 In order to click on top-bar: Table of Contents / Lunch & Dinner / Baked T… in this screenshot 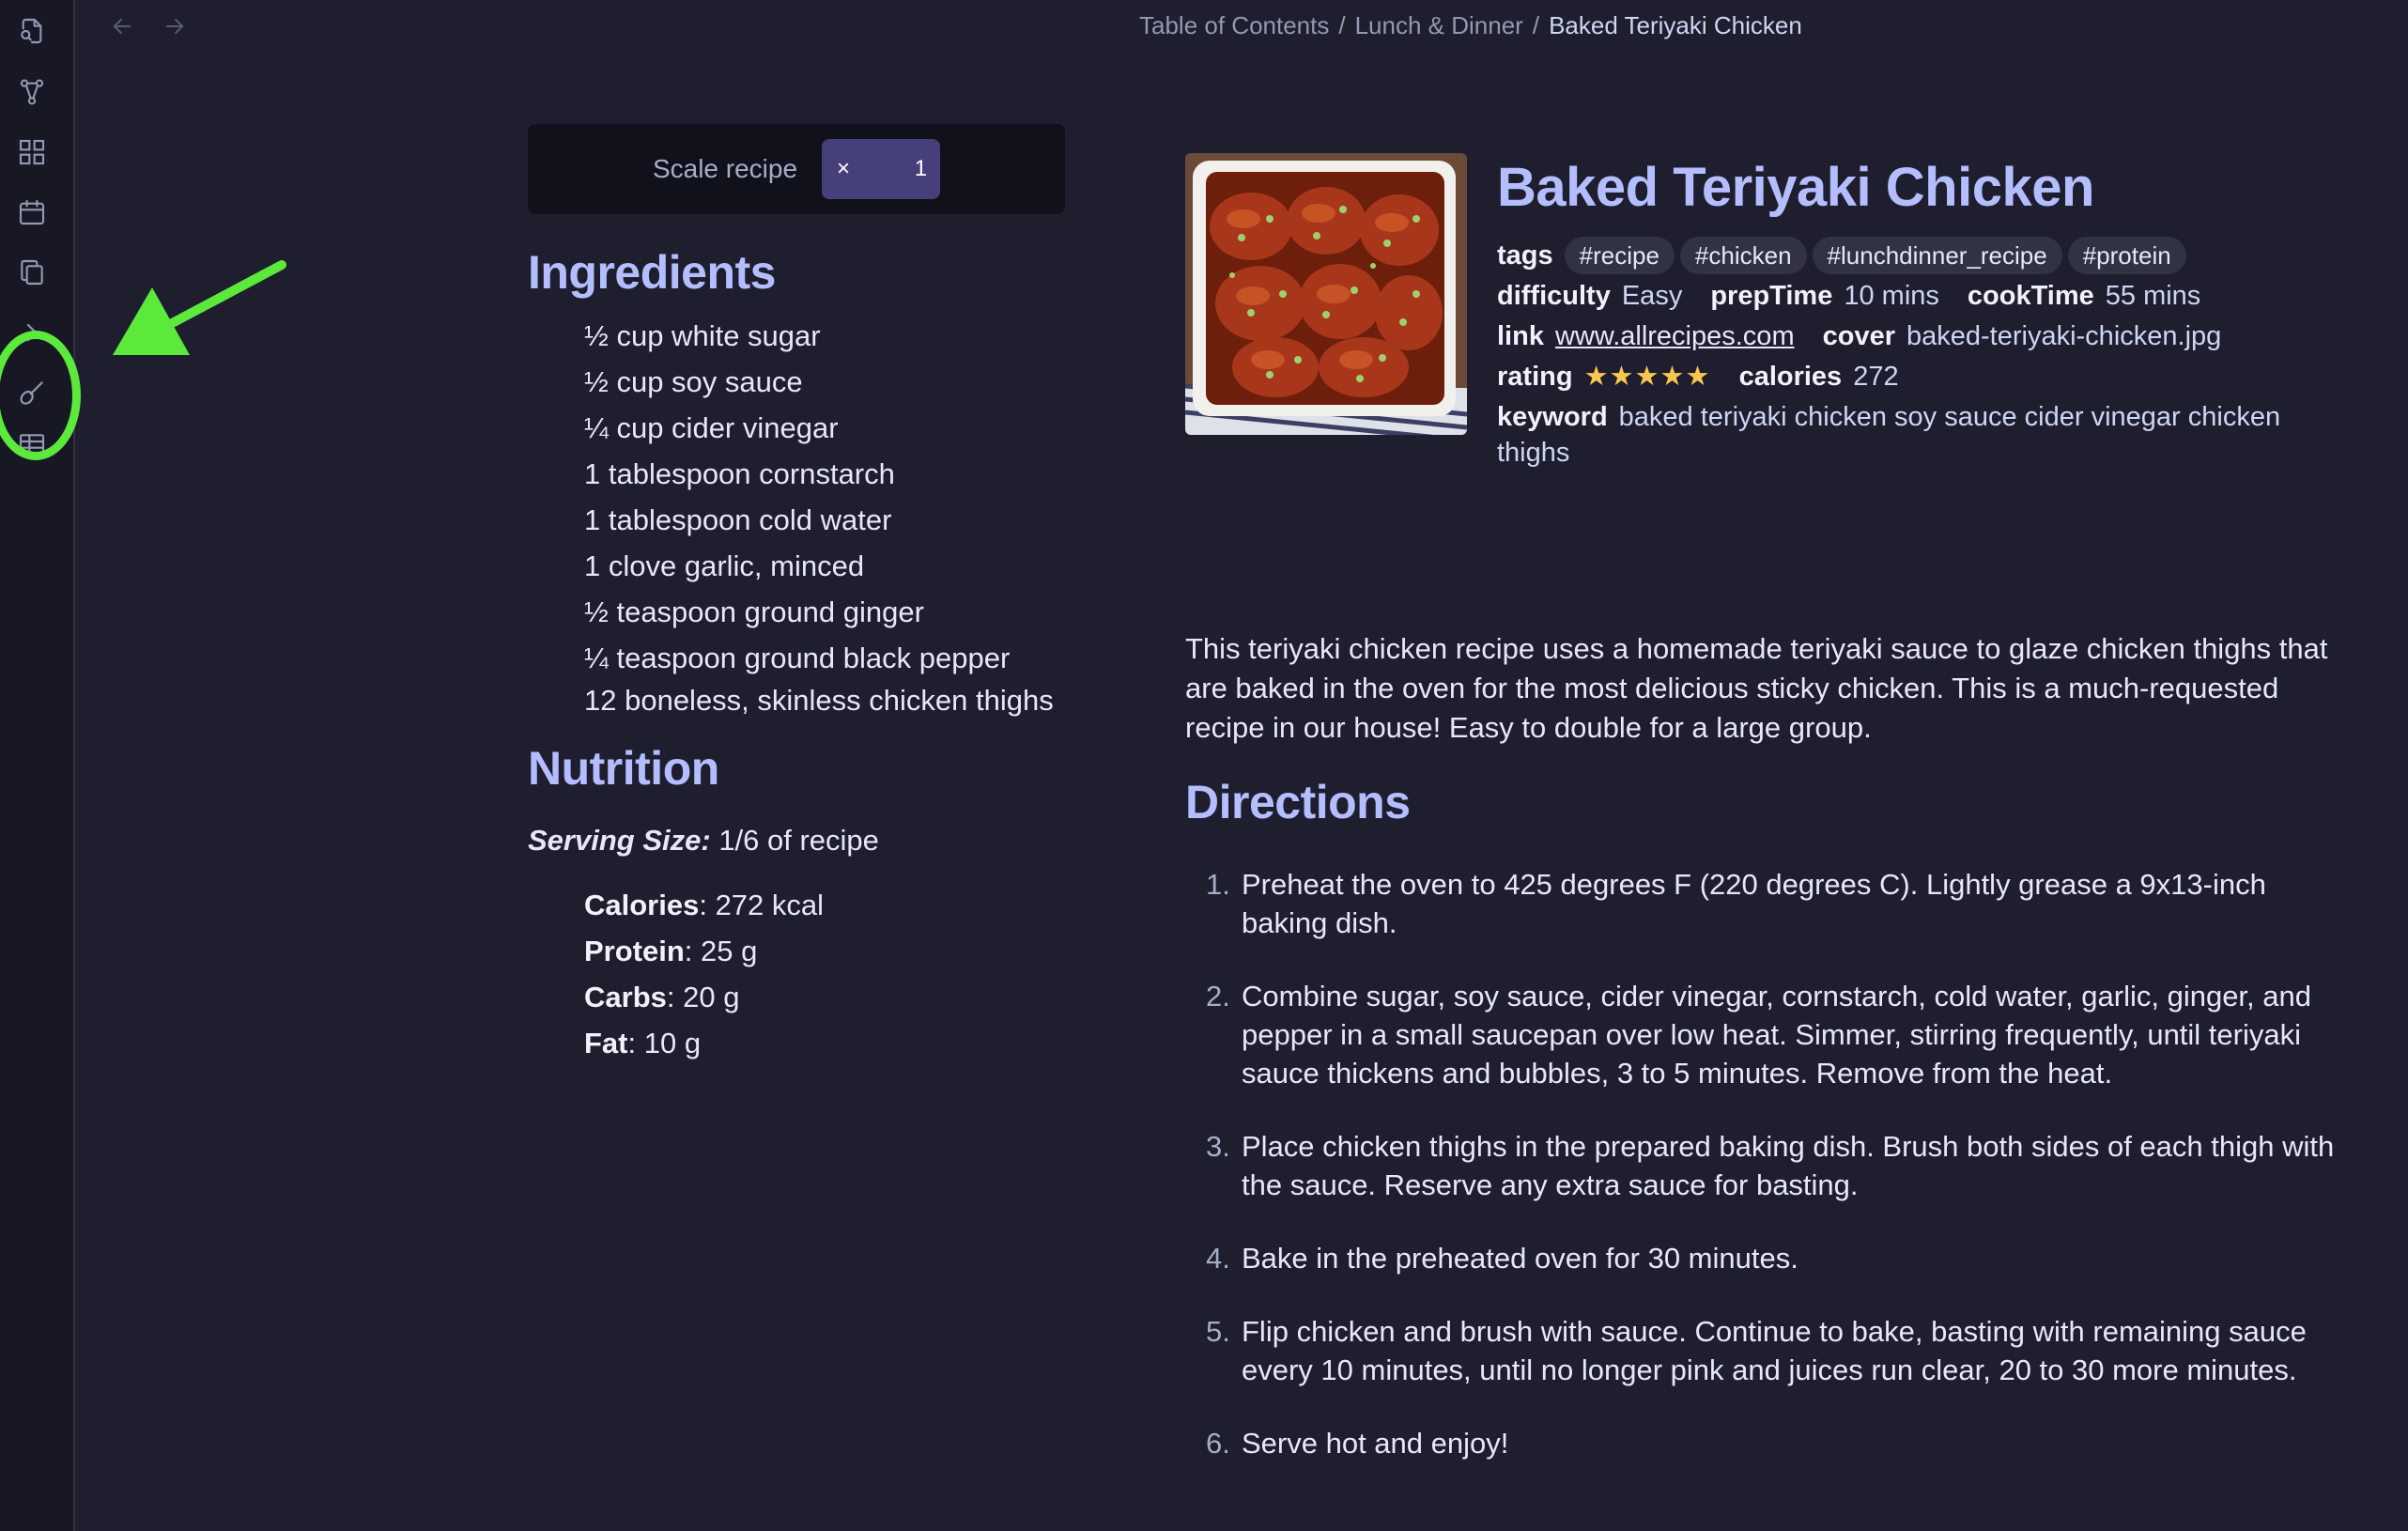, I will do `click(1240, 27)`.